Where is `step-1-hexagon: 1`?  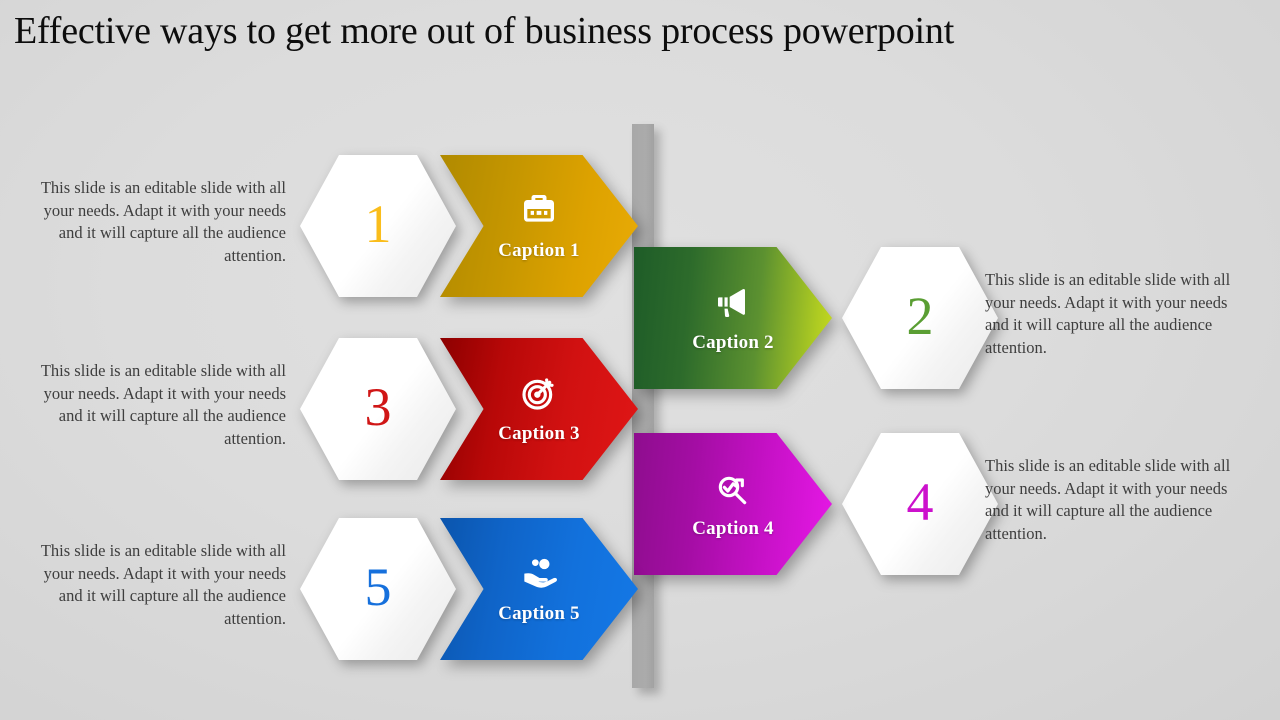
step-1-hexagon: 1 is located at coordinates (378, 226).